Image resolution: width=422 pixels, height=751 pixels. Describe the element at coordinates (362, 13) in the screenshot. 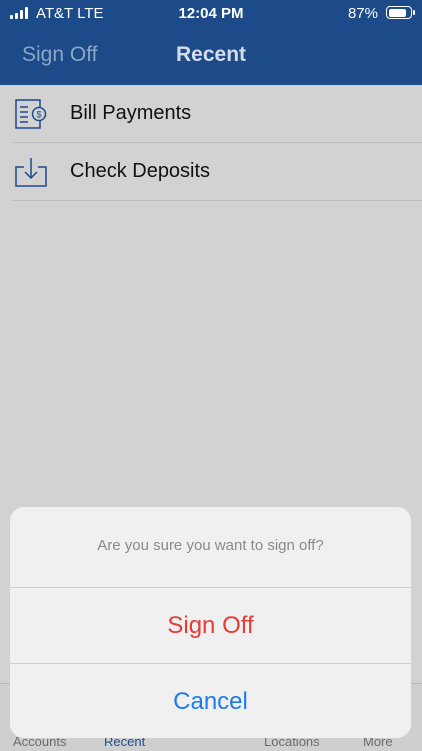

I see `battery-percent: 87%` at that location.